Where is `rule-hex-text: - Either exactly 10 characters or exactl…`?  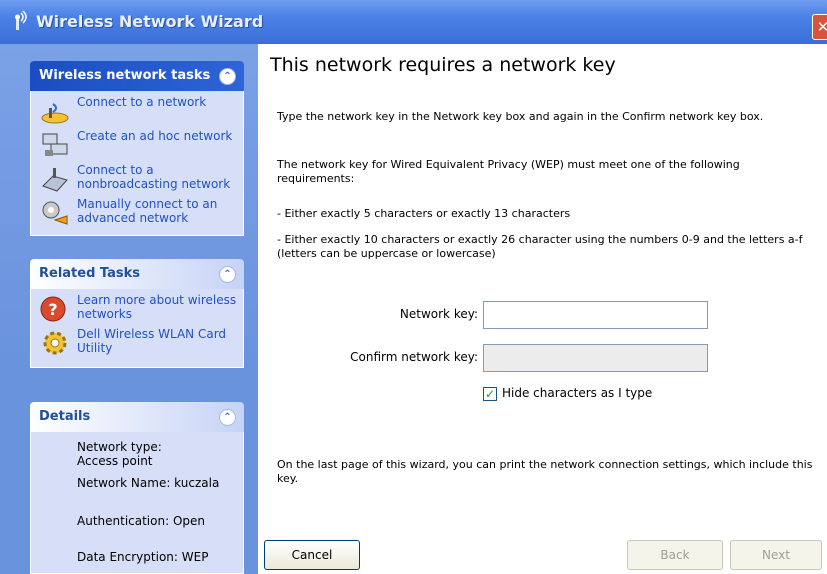 rule-hex-text: - Either exactly 10 characters or exactl… is located at coordinates (540, 246).